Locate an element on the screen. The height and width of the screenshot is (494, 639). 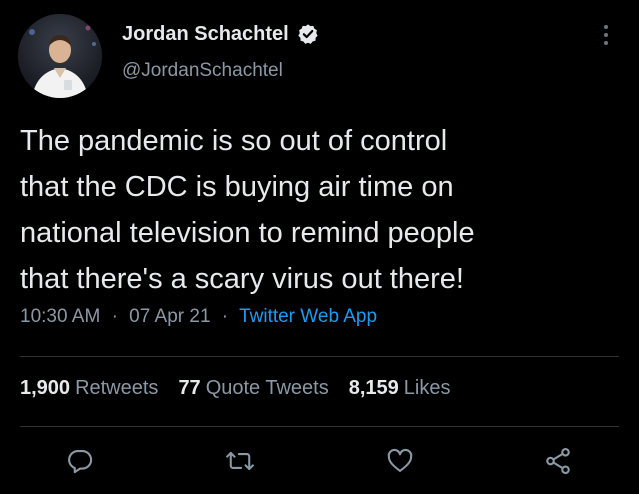
share-button is located at coordinates (558, 463).